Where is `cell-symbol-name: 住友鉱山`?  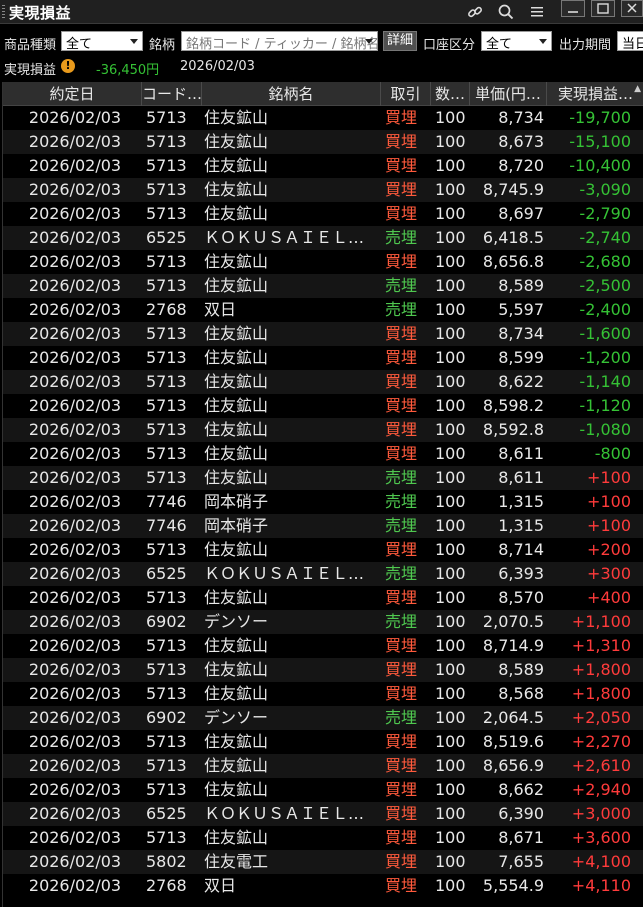 cell-symbol-name: 住友鉱山 is located at coordinates (236, 357).